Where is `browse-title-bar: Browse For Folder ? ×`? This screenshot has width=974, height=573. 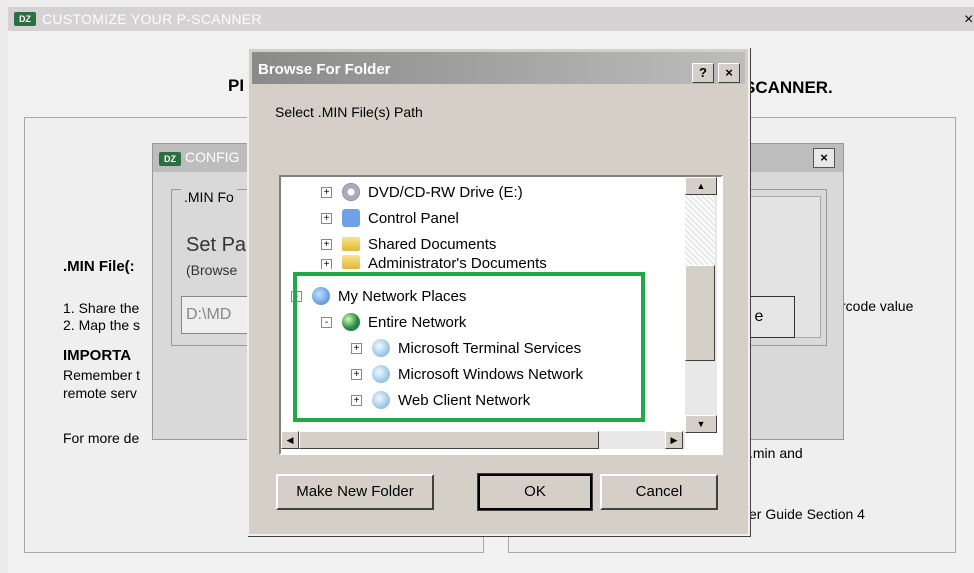
browse-title-bar: Browse For Folder ? × is located at coordinates (498, 68).